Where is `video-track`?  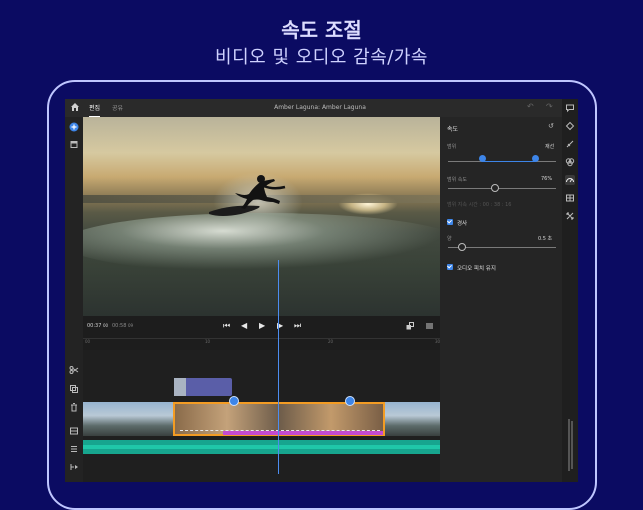
video-track is located at coordinates (261, 416).